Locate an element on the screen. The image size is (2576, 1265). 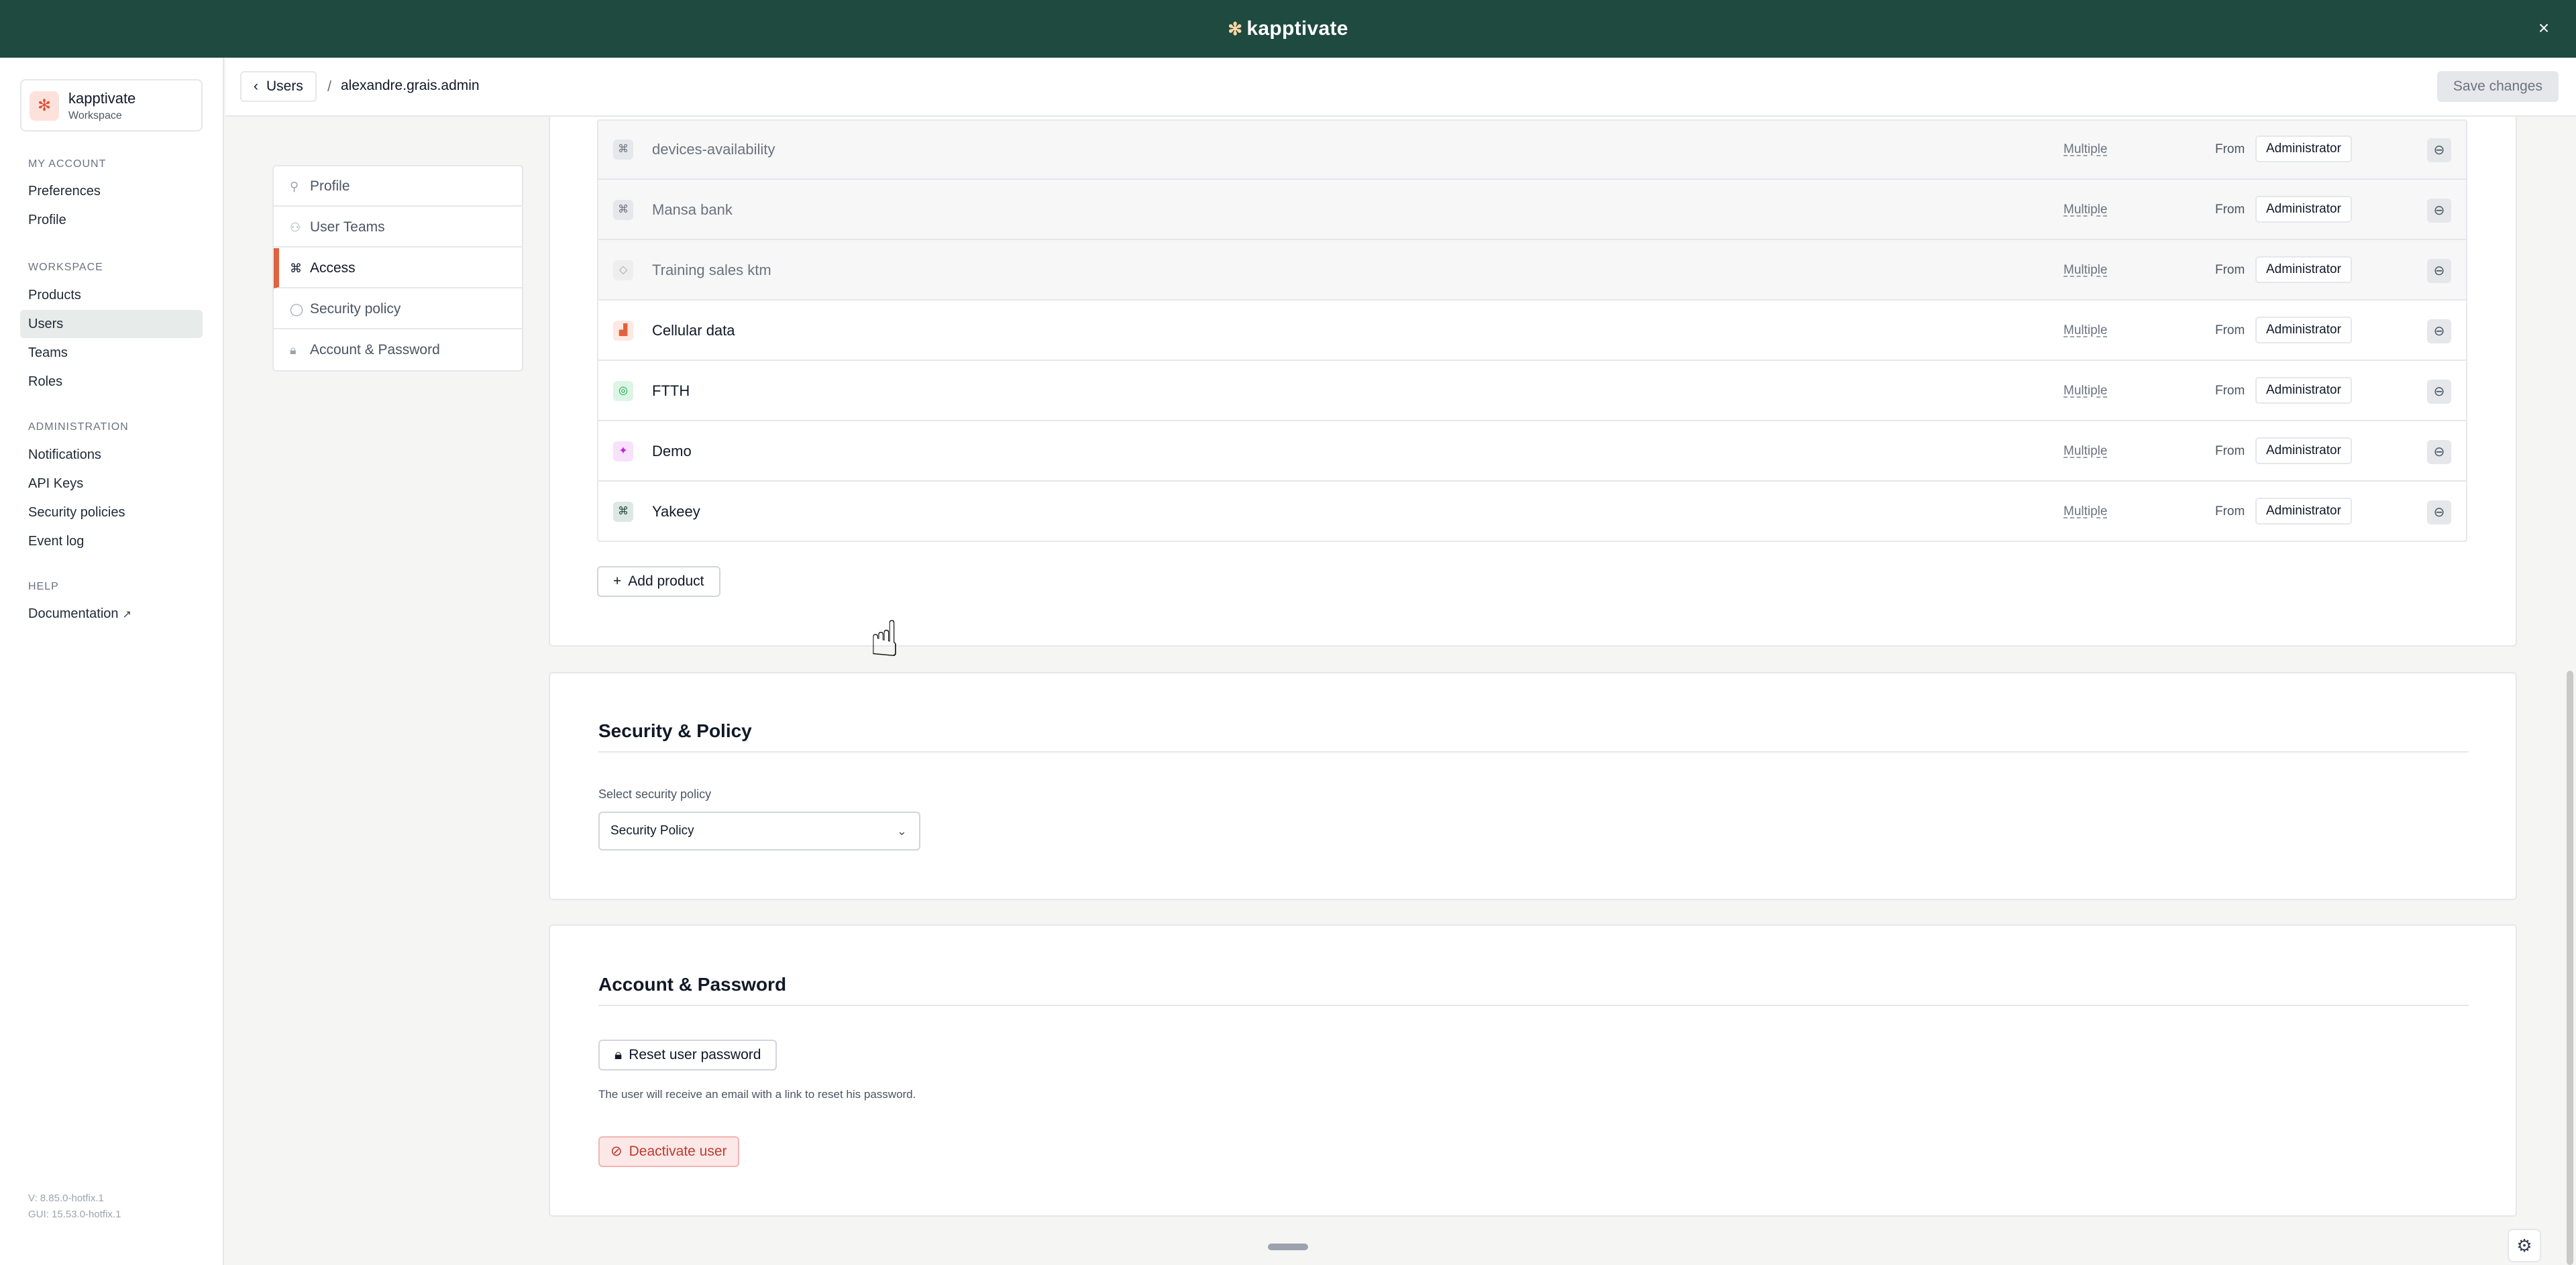
sidebar-item-event-log: Event log is located at coordinates (111, 541).